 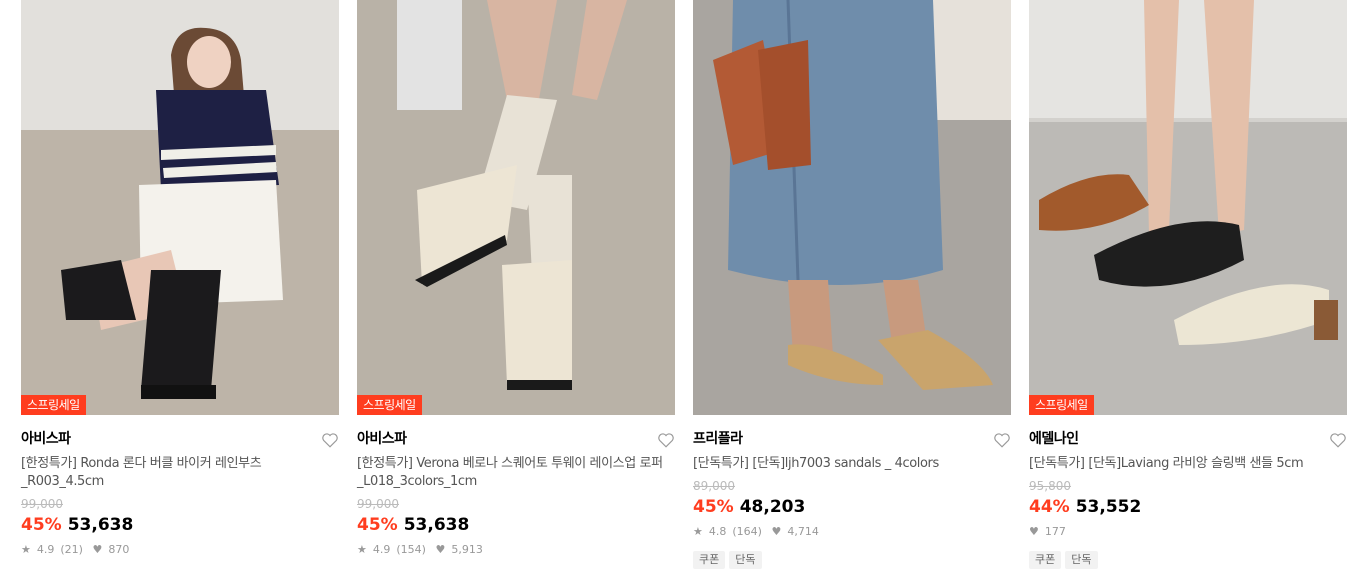 I want to click on product-name: [단독특가] [단독]Laviang 라비앙 슬링백 샌들 5cm, so click(x=1188, y=464).